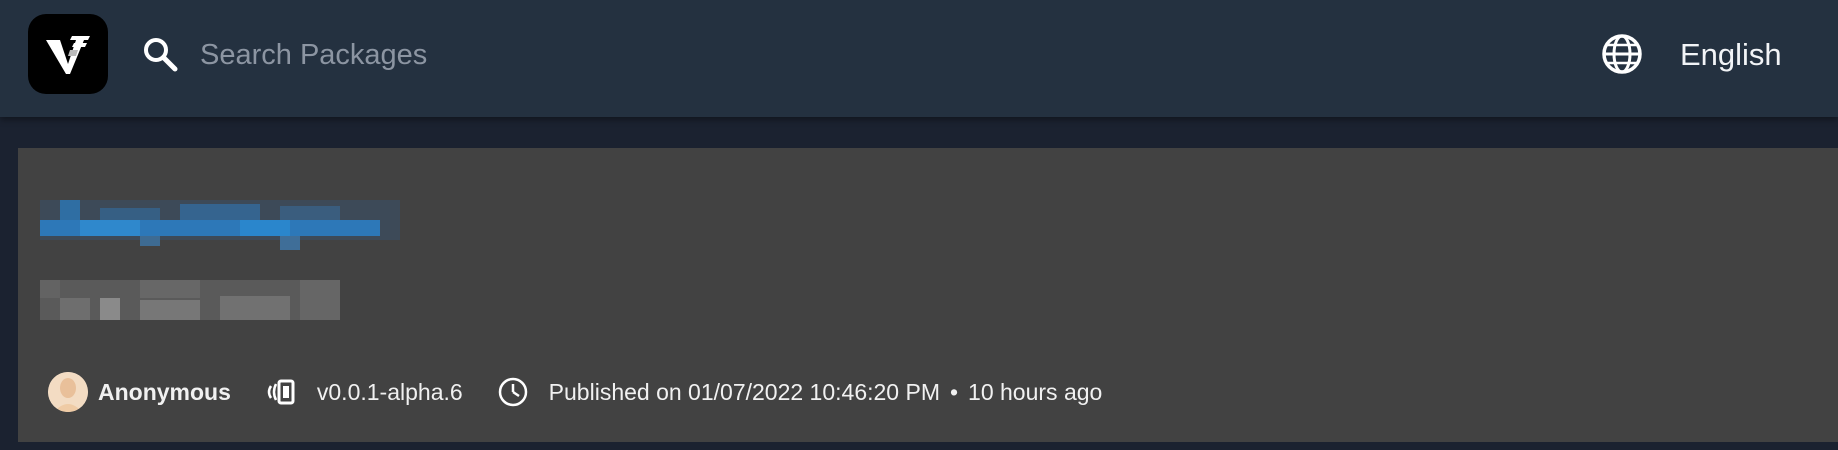 This screenshot has width=1838, height=450. I want to click on package-version: v0.0.1-alpha.6, so click(389, 391).